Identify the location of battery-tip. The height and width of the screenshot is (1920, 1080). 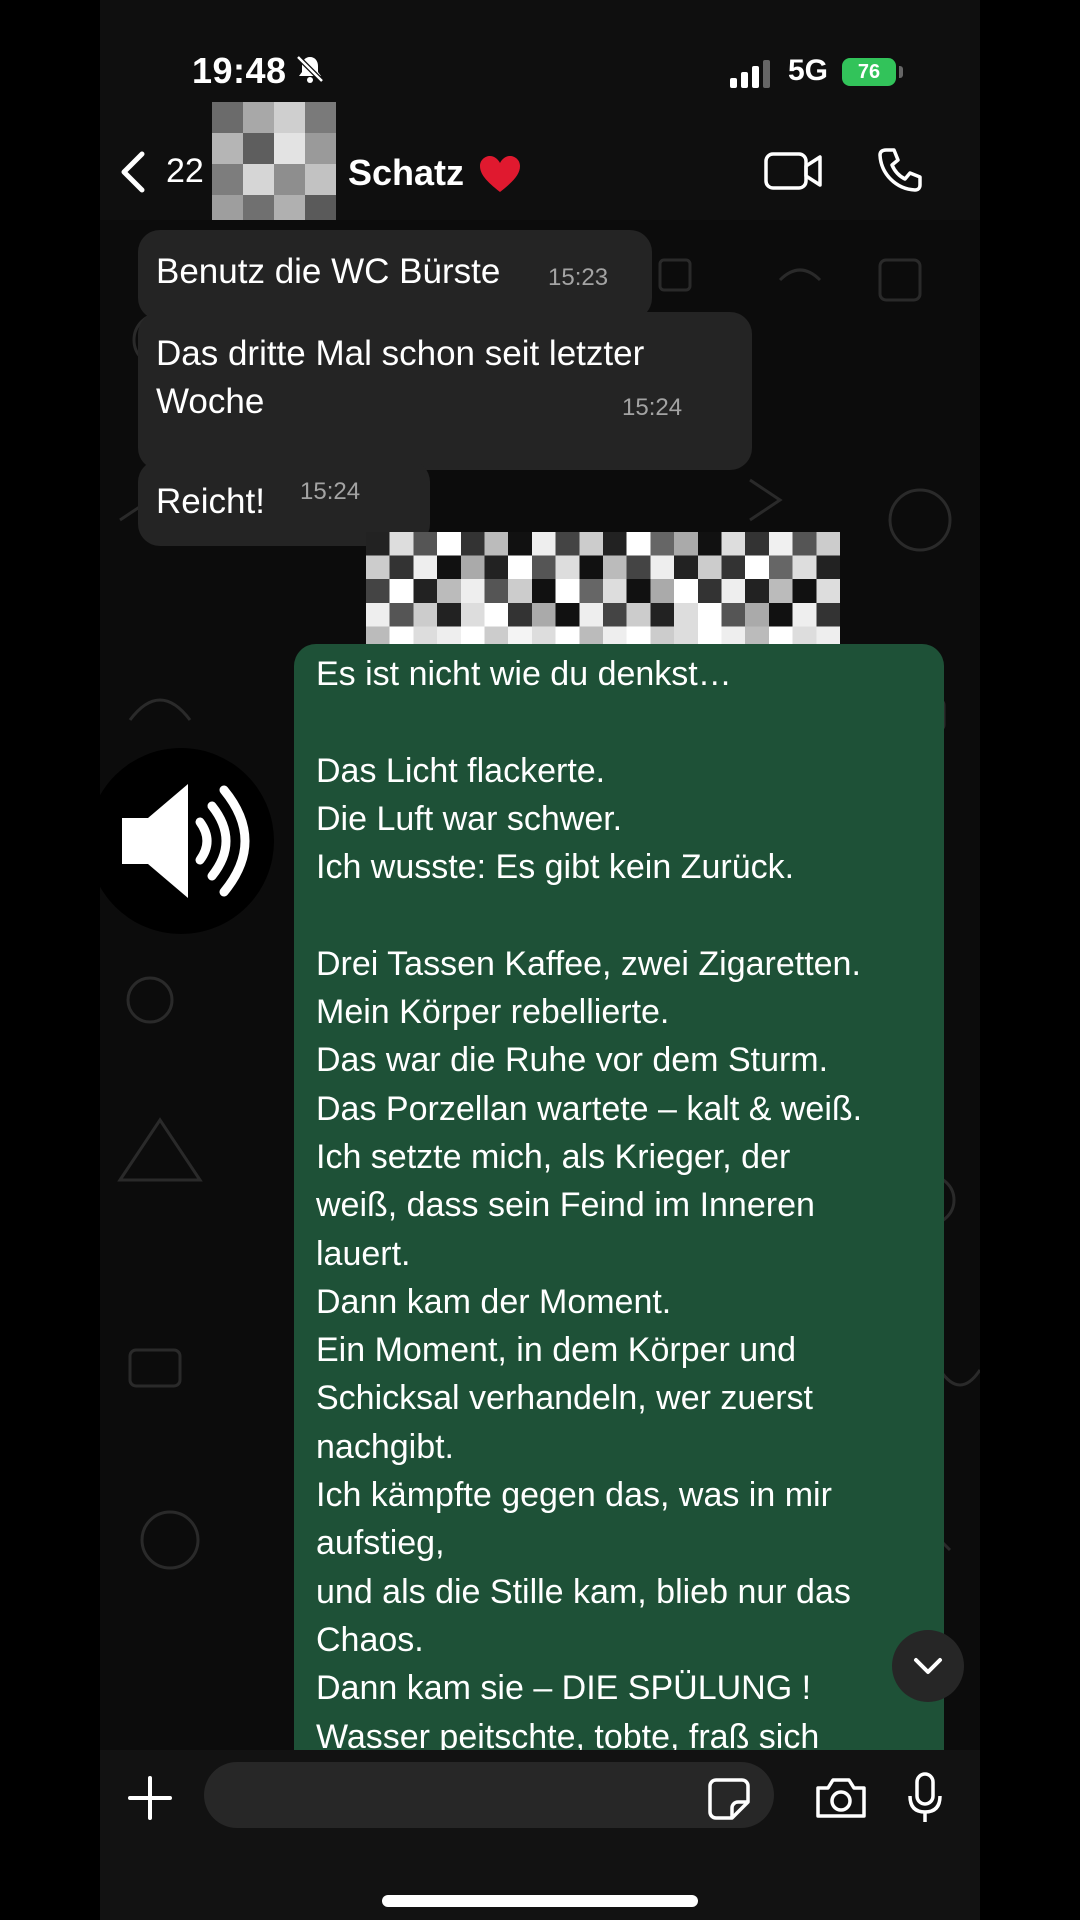
(901, 72).